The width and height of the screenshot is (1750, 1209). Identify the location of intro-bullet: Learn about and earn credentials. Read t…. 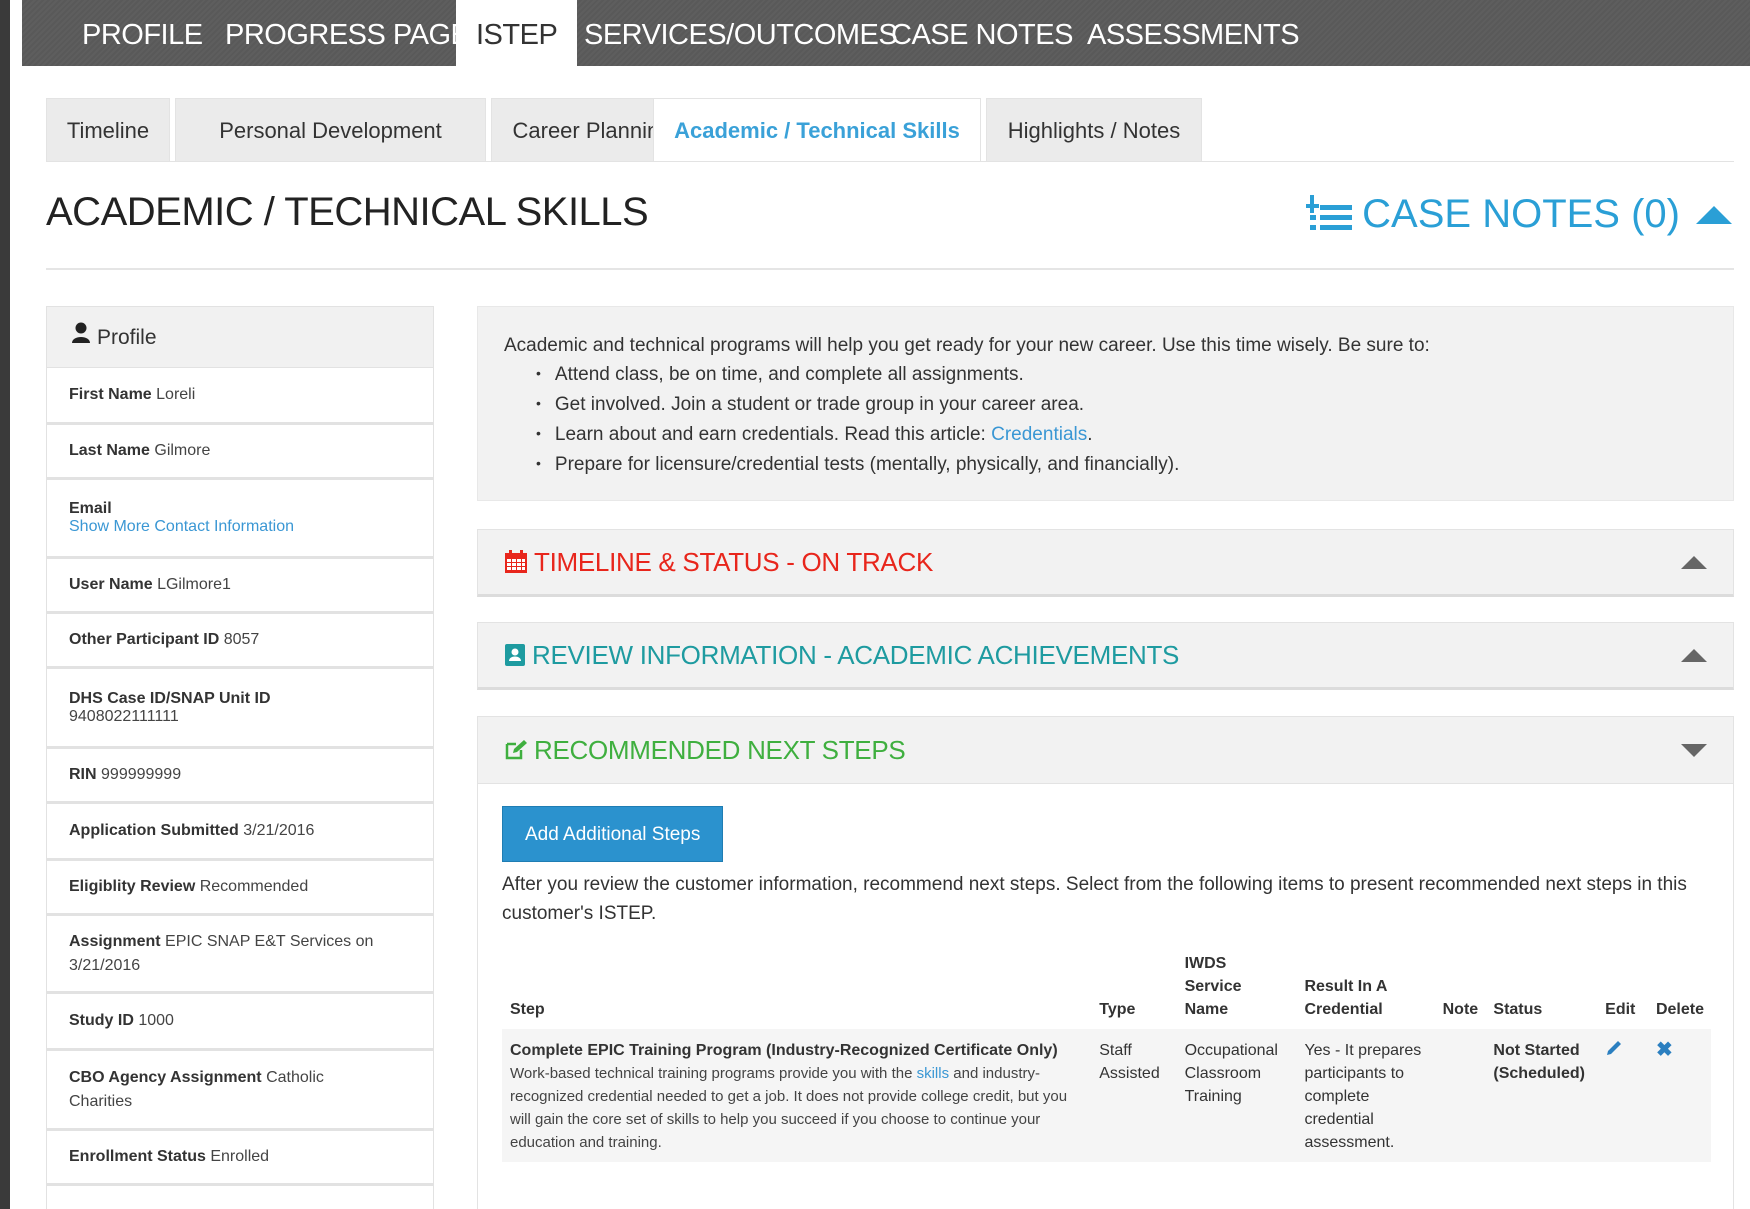
(1121, 435).